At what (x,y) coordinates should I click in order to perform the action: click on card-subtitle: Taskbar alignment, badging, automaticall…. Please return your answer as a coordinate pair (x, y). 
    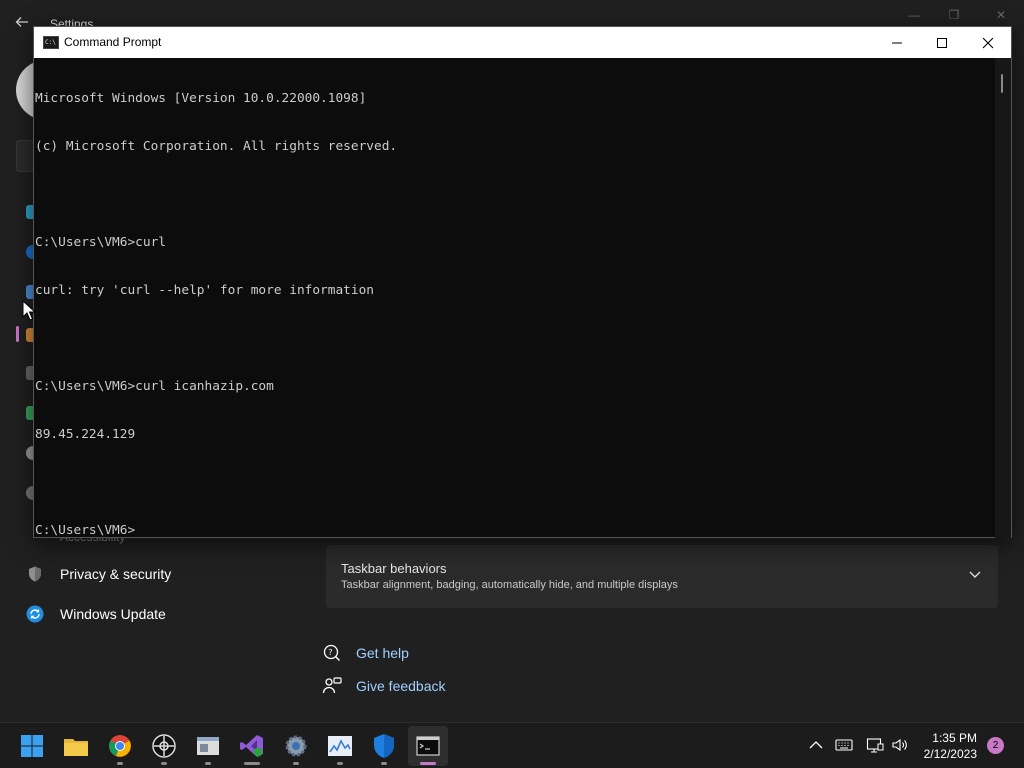
    Looking at the image, I should click on (509, 585).